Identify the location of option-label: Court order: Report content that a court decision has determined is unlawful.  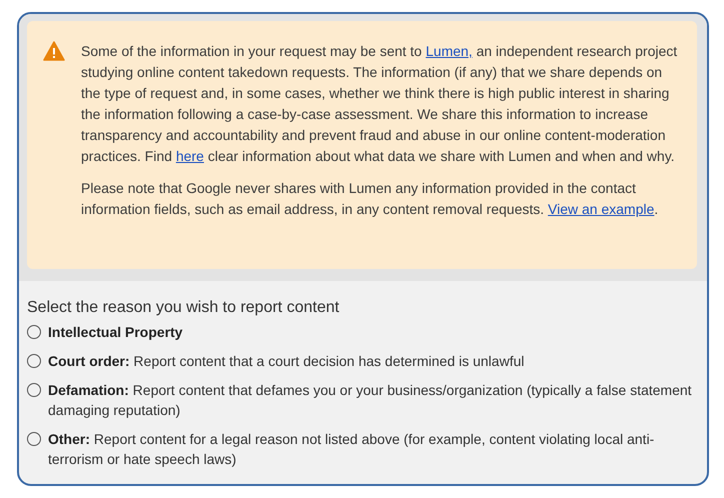
(286, 361).